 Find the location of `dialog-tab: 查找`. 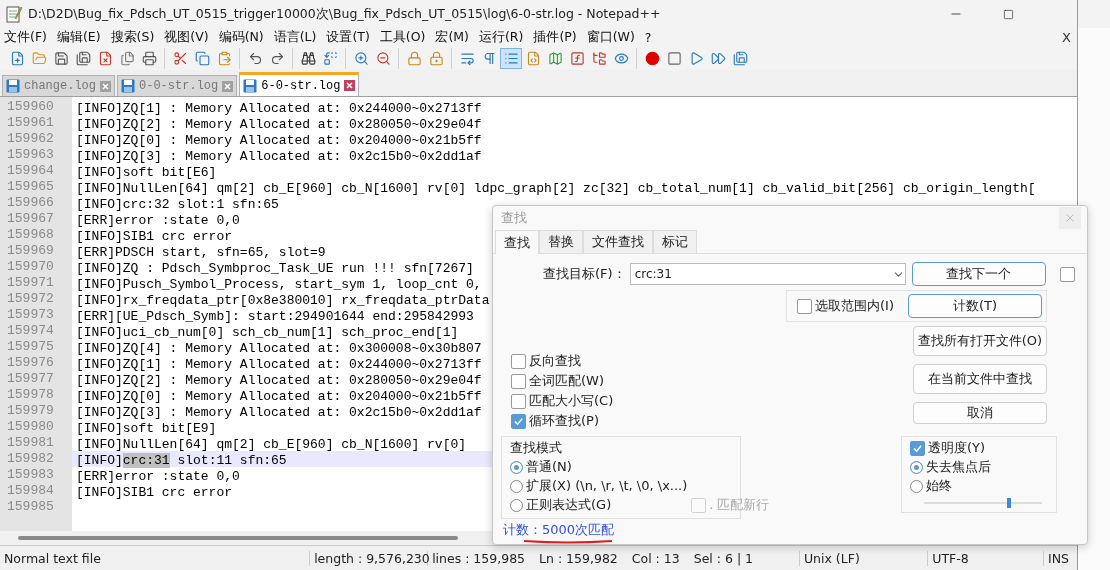

dialog-tab: 查找 is located at coordinates (517, 242).